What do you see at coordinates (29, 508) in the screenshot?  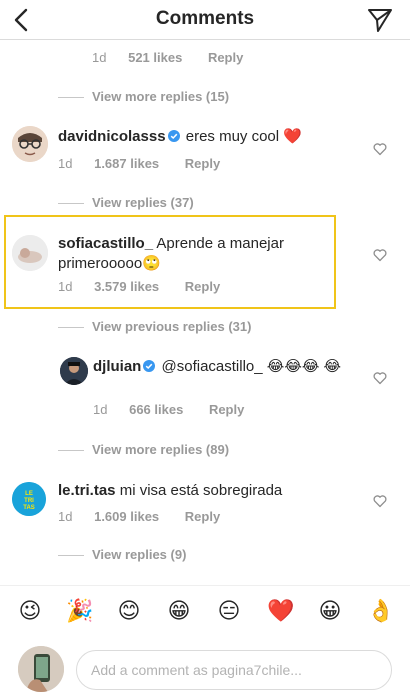 I see `svg-text: TAS` at bounding box center [29, 508].